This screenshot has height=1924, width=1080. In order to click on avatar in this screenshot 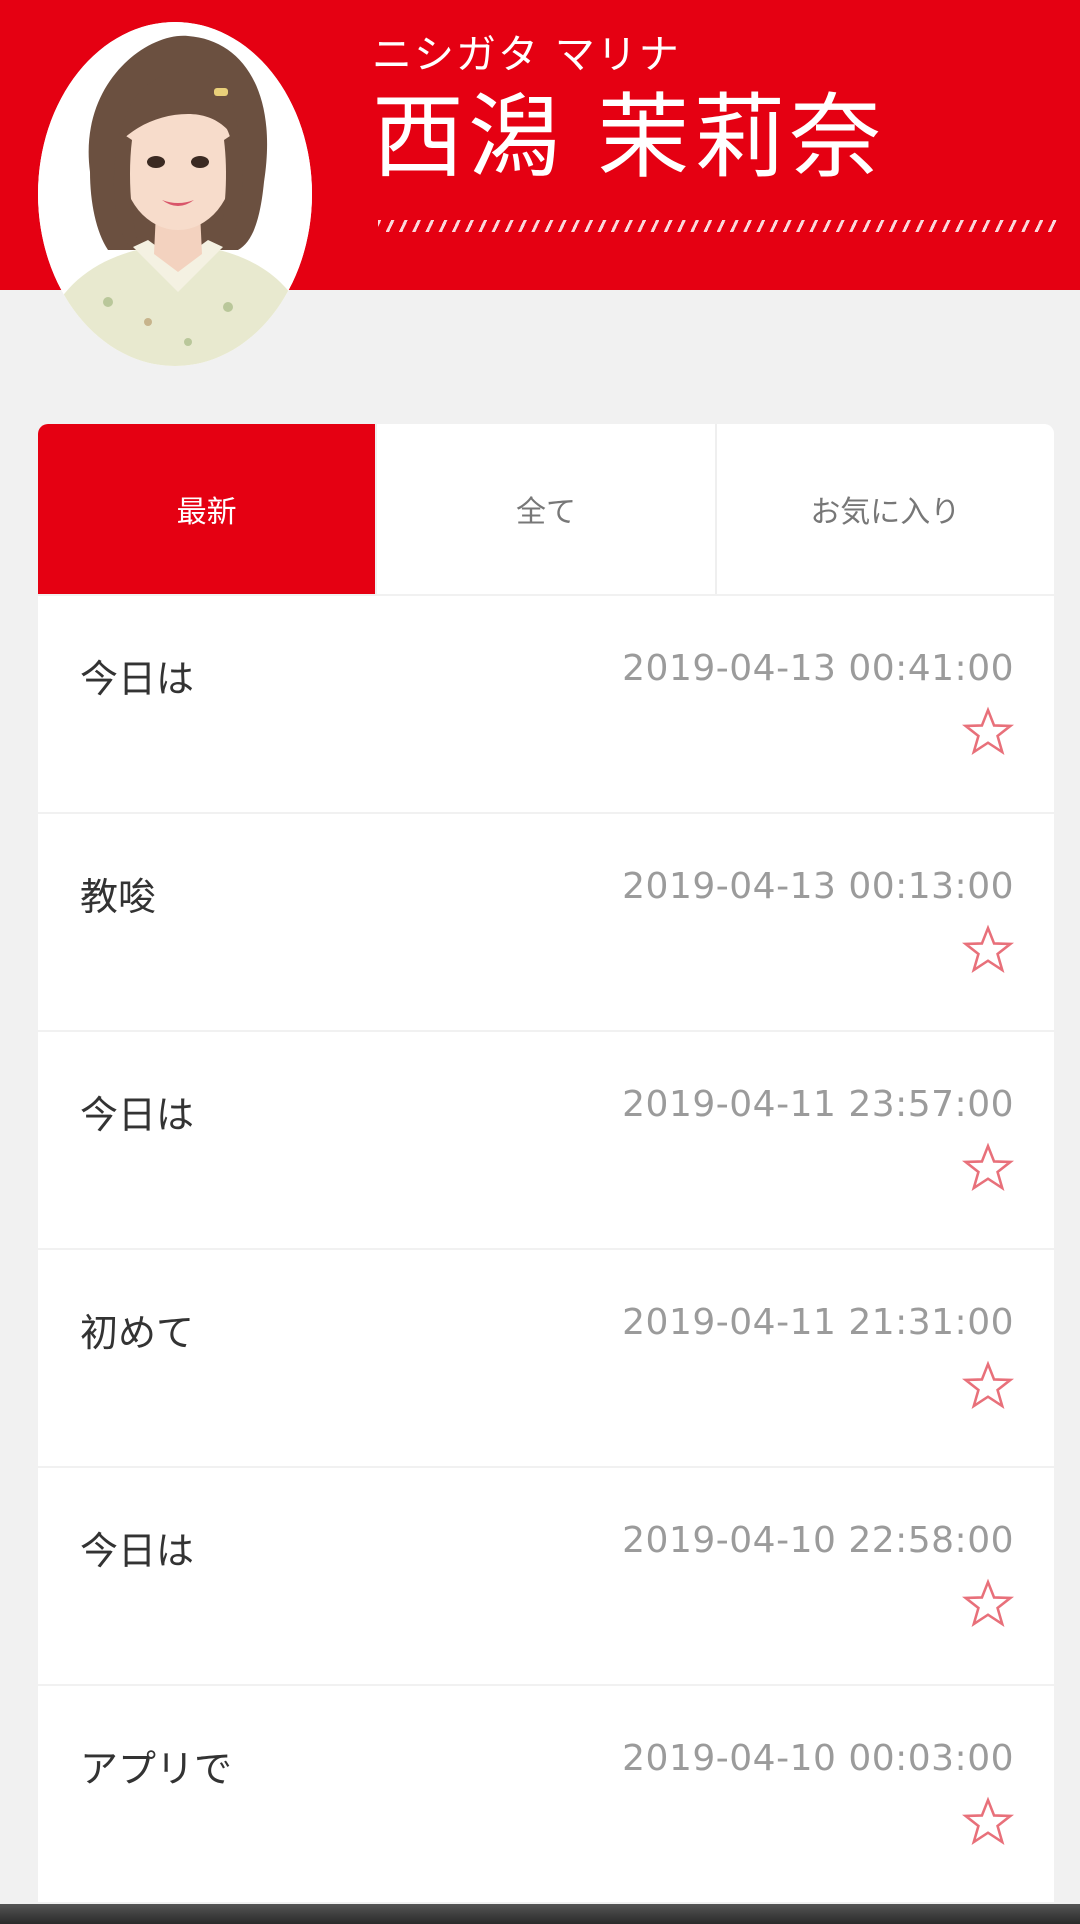, I will do `click(175, 194)`.